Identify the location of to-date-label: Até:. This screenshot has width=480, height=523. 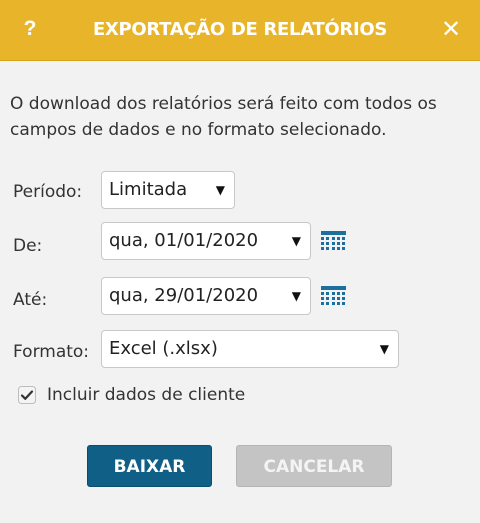
(30, 300).